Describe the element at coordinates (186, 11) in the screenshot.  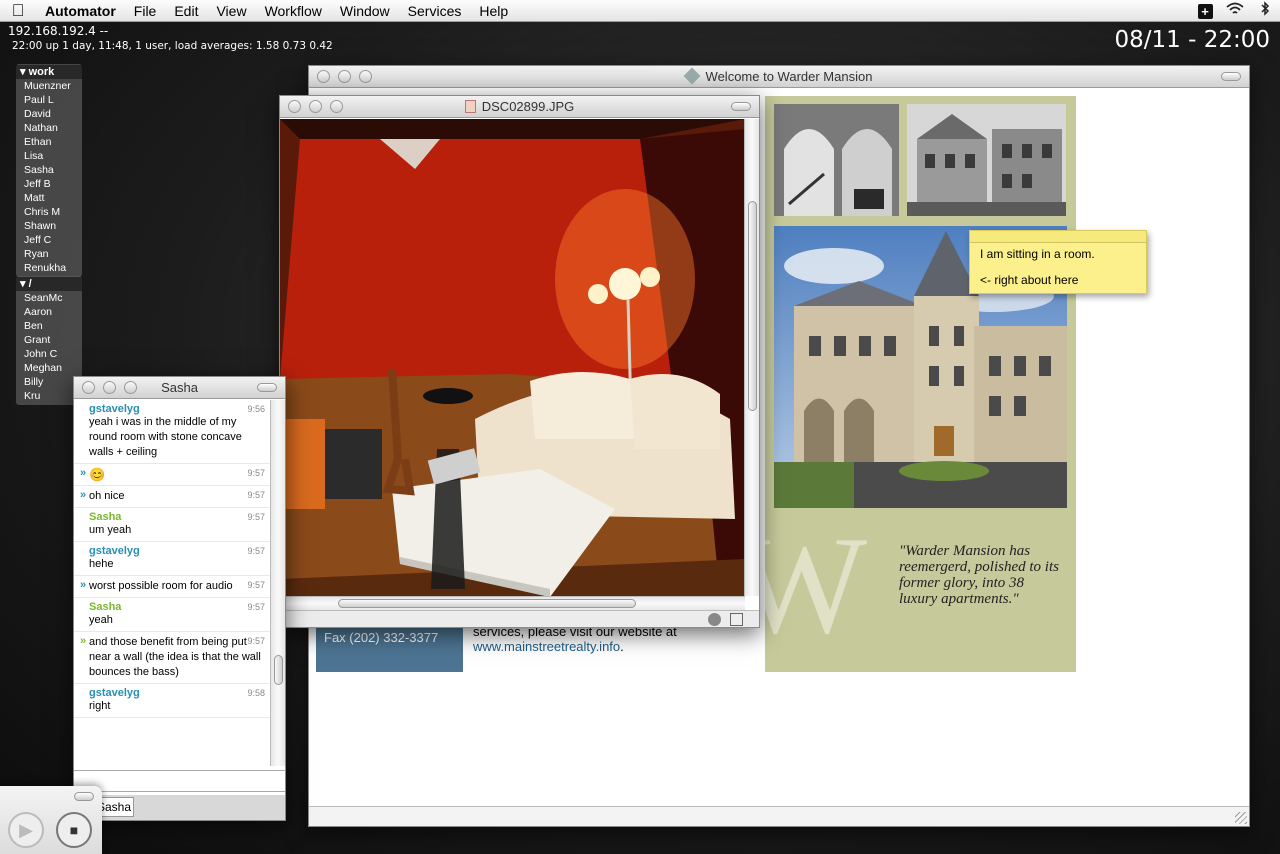
I see `menu-edit: Edit` at that location.